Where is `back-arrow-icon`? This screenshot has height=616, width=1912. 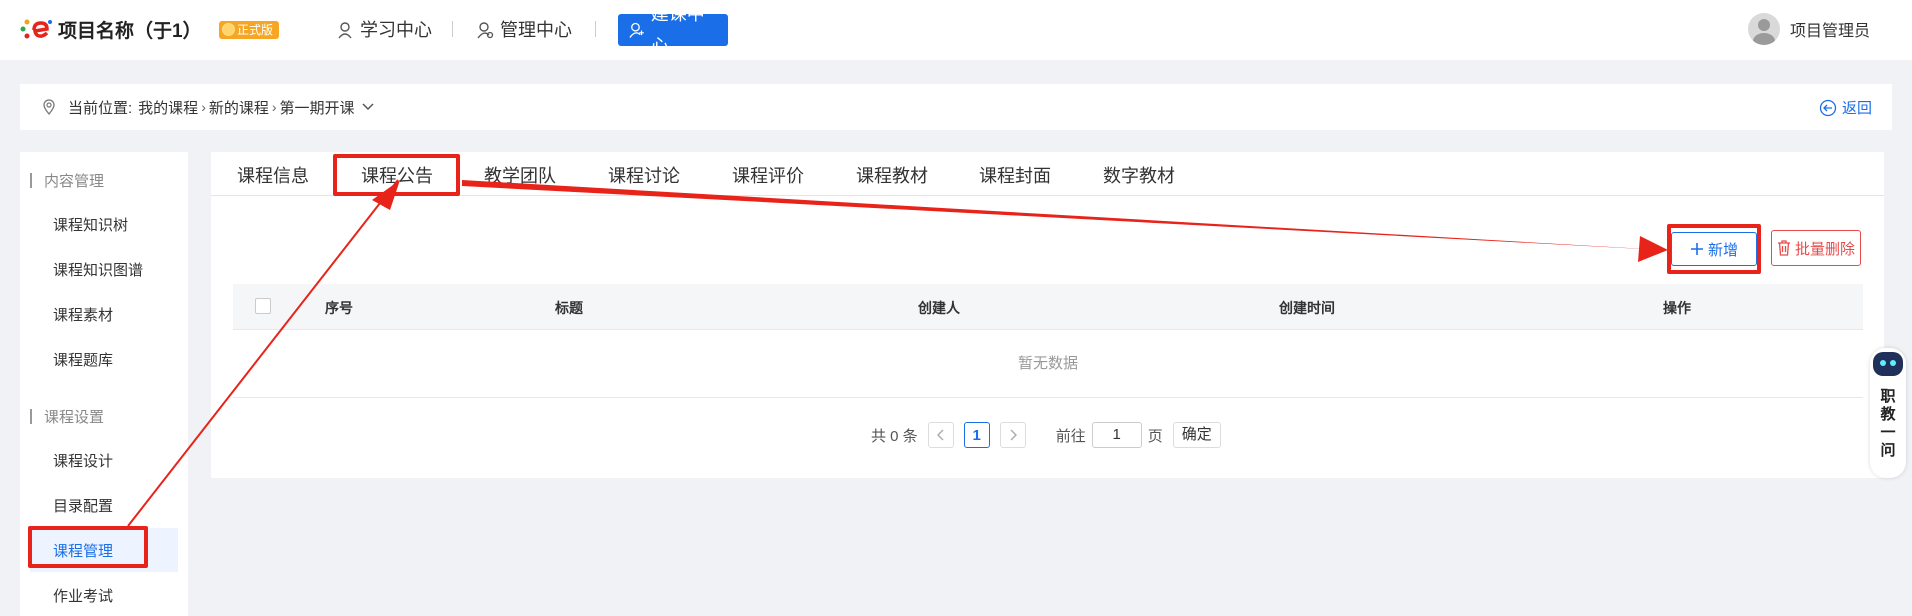 back-arrow-icon is located at coordinates (1828, 107).